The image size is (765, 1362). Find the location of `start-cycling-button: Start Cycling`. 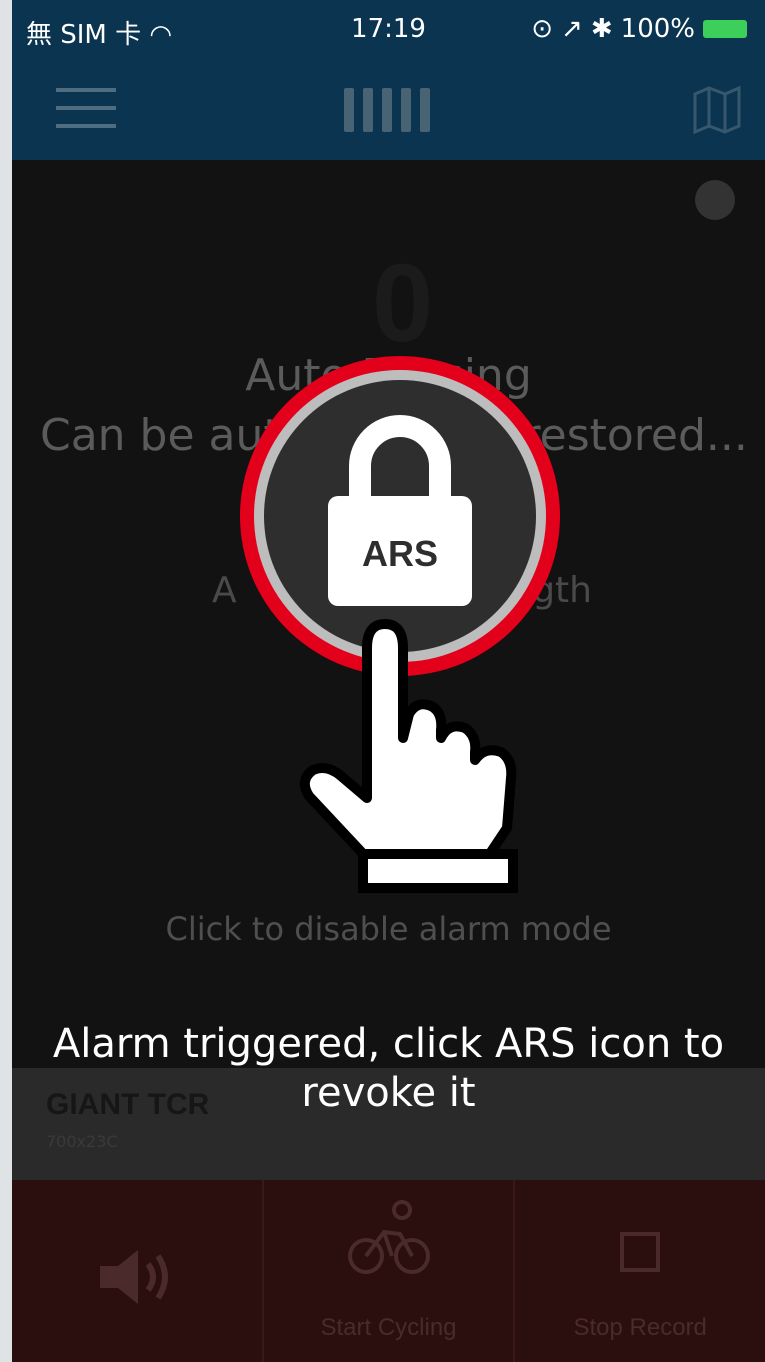

start-cycling-button: Start Cycling is located at coordinates (387, 1271).